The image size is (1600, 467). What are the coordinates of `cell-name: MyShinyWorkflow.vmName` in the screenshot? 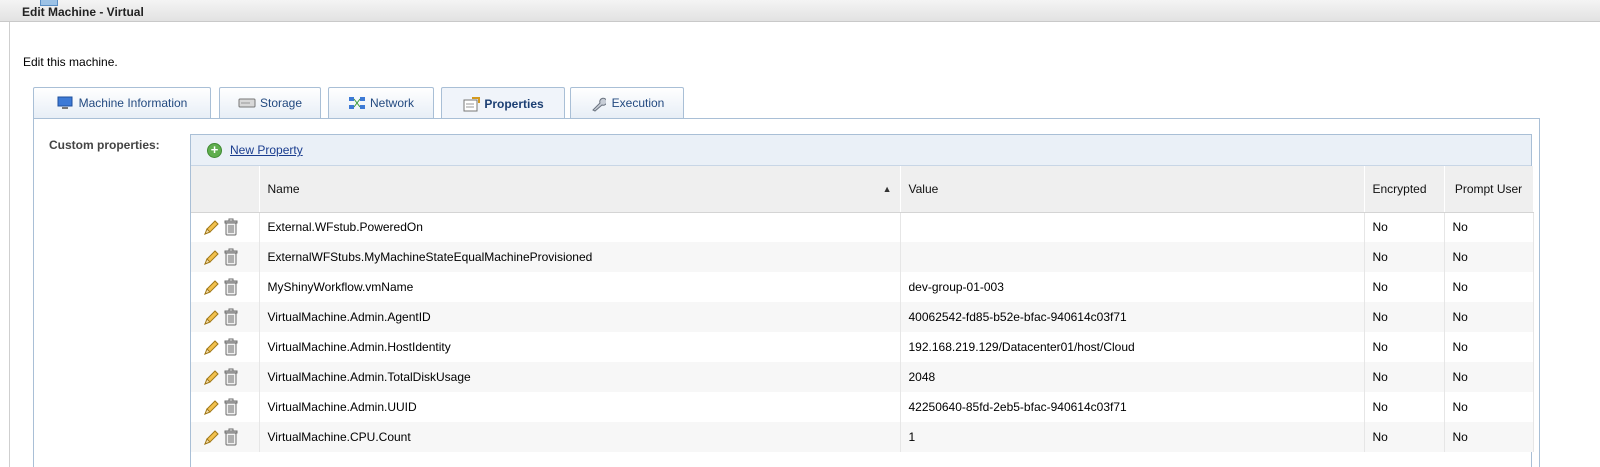 It's located at (580, 287).